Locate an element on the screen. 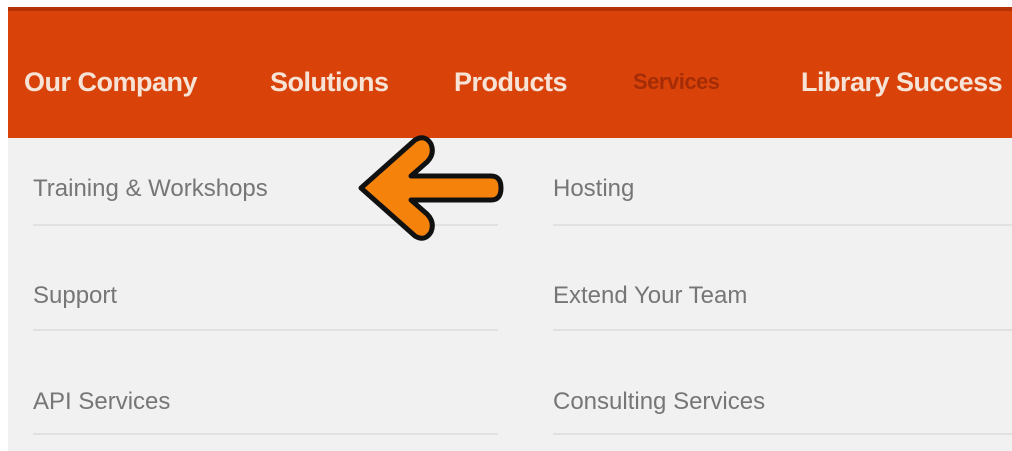  nav-item-library-success: Library Success is located at coordinates (902, 82).